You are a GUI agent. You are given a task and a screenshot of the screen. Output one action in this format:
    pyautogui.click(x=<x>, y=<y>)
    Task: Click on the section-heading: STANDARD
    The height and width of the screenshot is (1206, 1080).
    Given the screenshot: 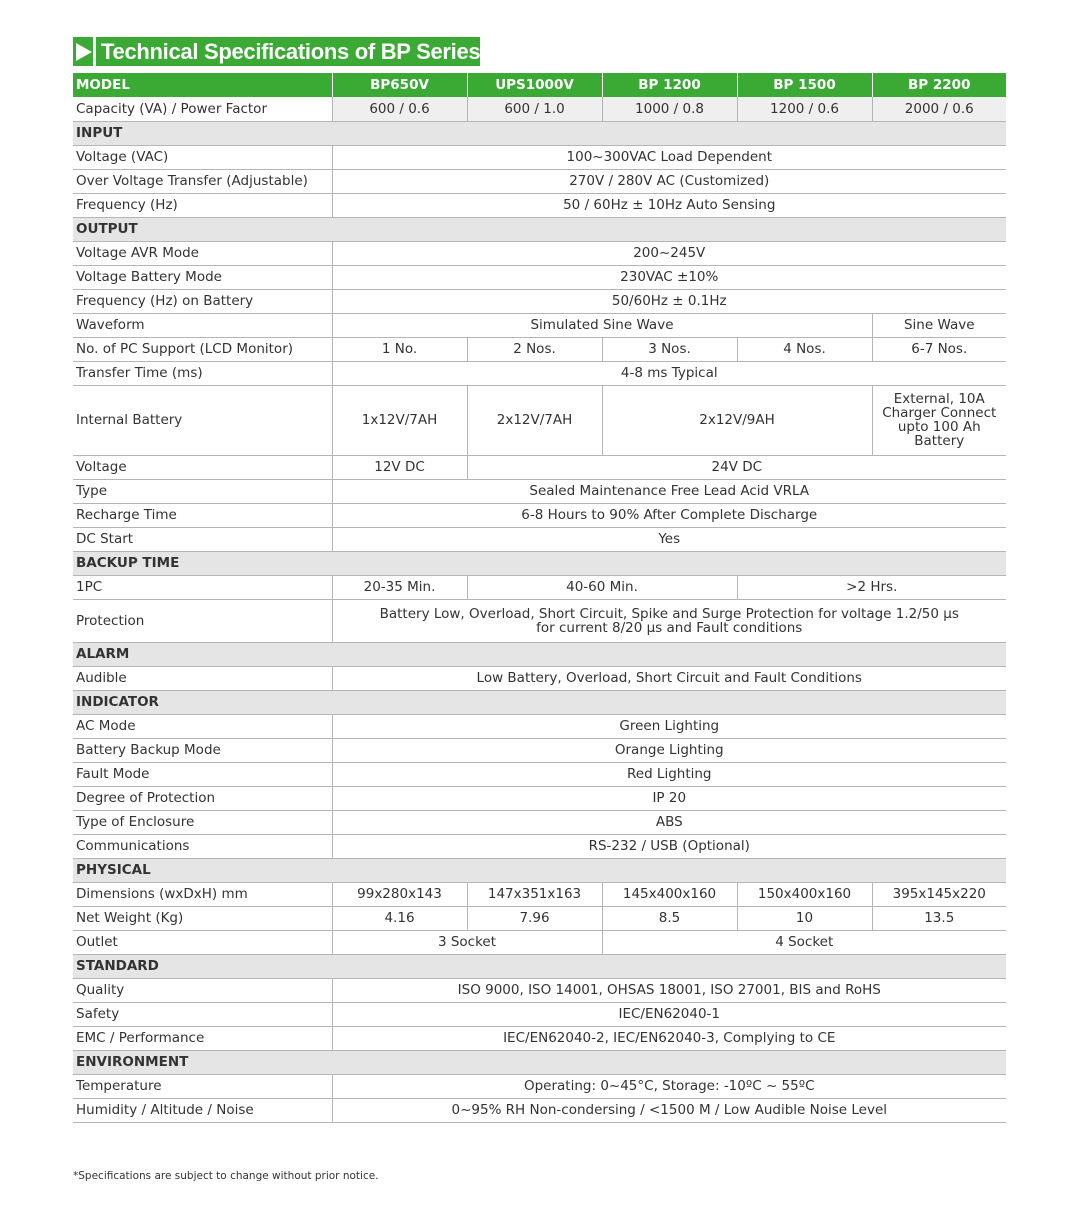 What is the action you would take?
    pyautogui.click(x=539, y=966)
    